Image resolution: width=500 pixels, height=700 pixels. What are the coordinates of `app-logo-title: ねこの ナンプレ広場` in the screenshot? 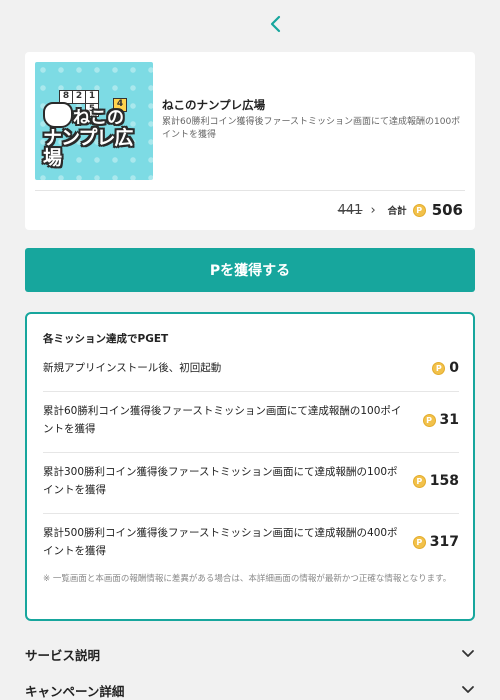 It's located at (88, 138).